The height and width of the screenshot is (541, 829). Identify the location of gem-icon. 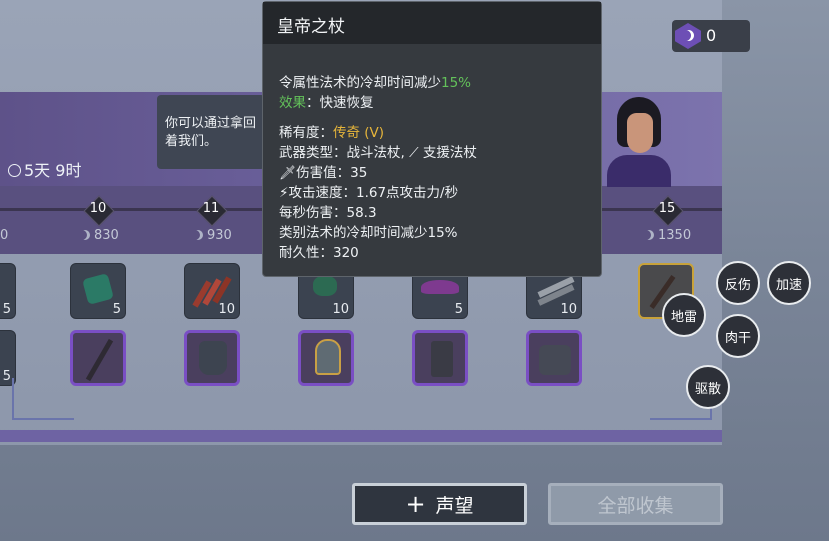
(98, 289).